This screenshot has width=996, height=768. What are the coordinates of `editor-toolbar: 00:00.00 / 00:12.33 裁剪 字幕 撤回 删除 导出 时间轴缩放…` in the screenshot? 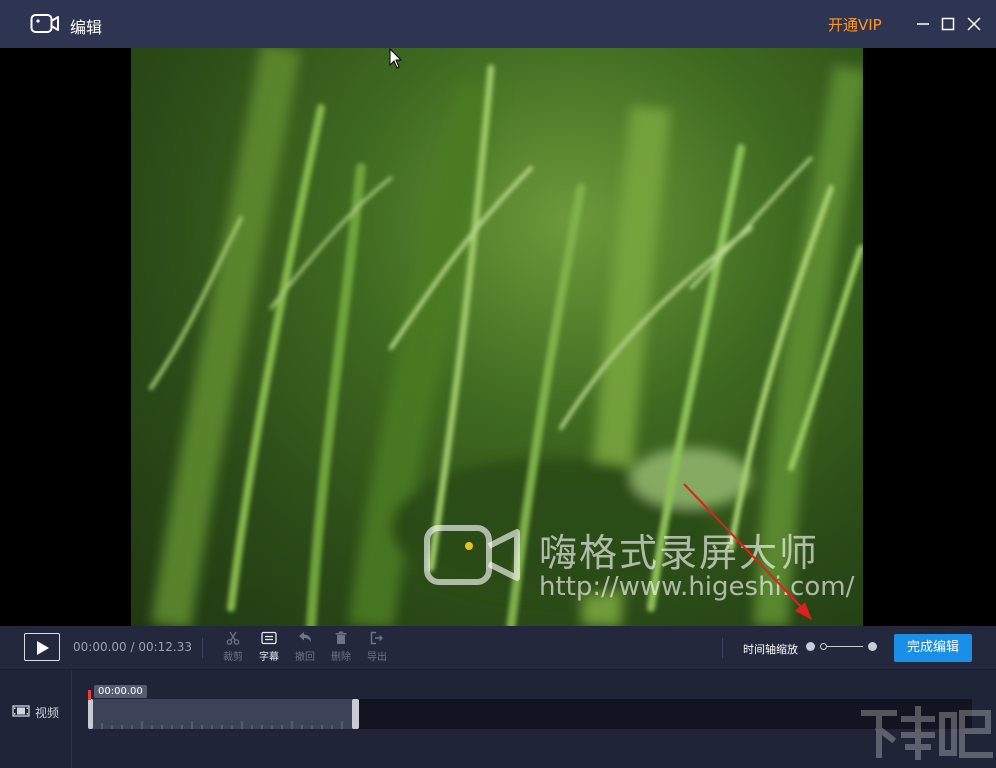 It's located at (498, 648).